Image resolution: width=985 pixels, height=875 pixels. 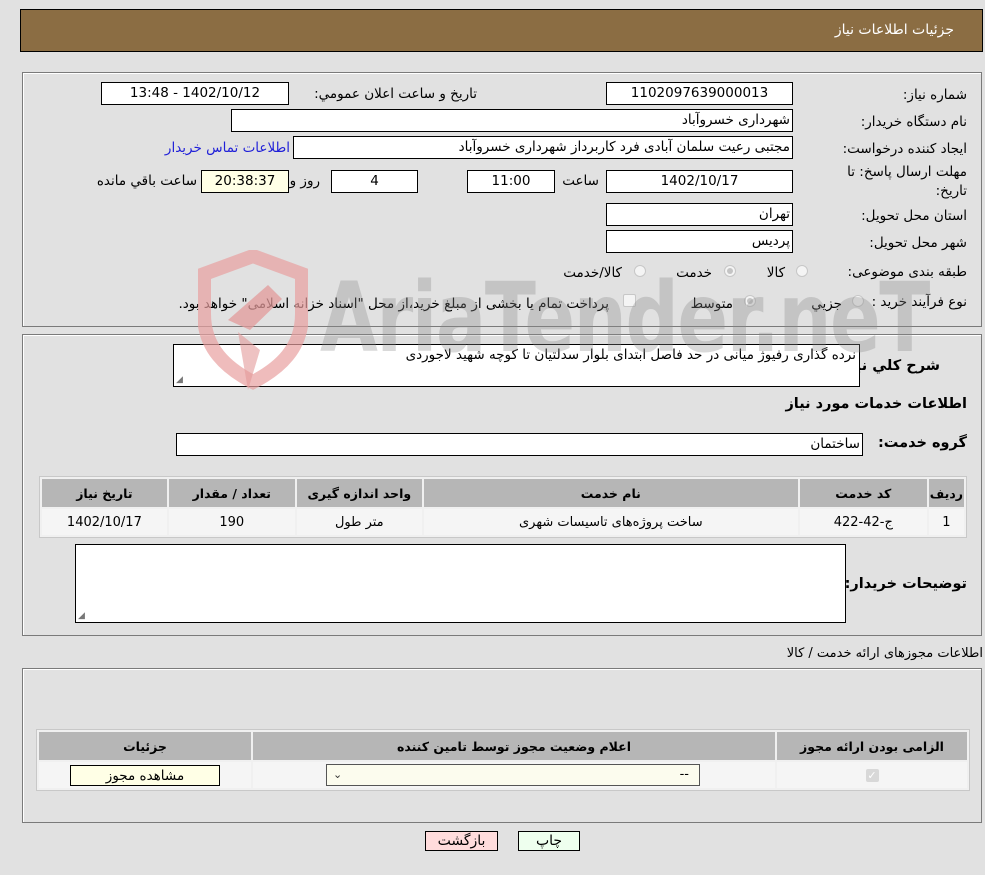 I want to click on table-row: ✓ -- ⌄ مشاهده مجوز, so click(x=503, y=775).